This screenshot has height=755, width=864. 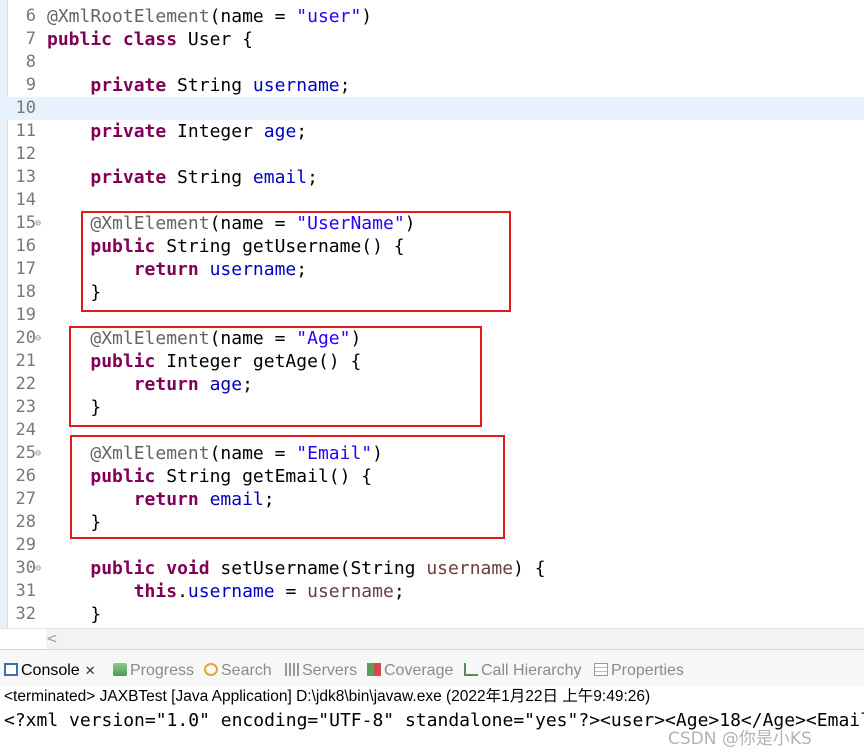 I want to click on line-number: 22, so click(x=25, y=384).